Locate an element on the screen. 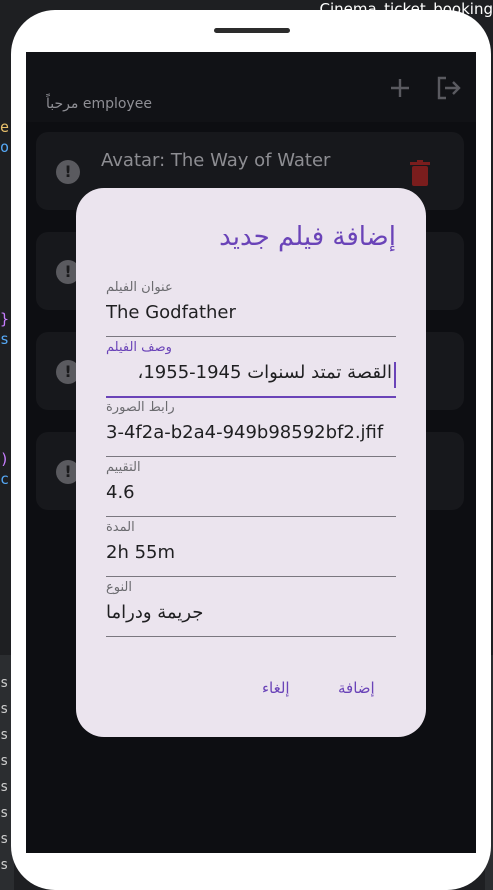 The image size is (493, 890). field-label: عنوان الفيلم is located at coordinates (139, 287).